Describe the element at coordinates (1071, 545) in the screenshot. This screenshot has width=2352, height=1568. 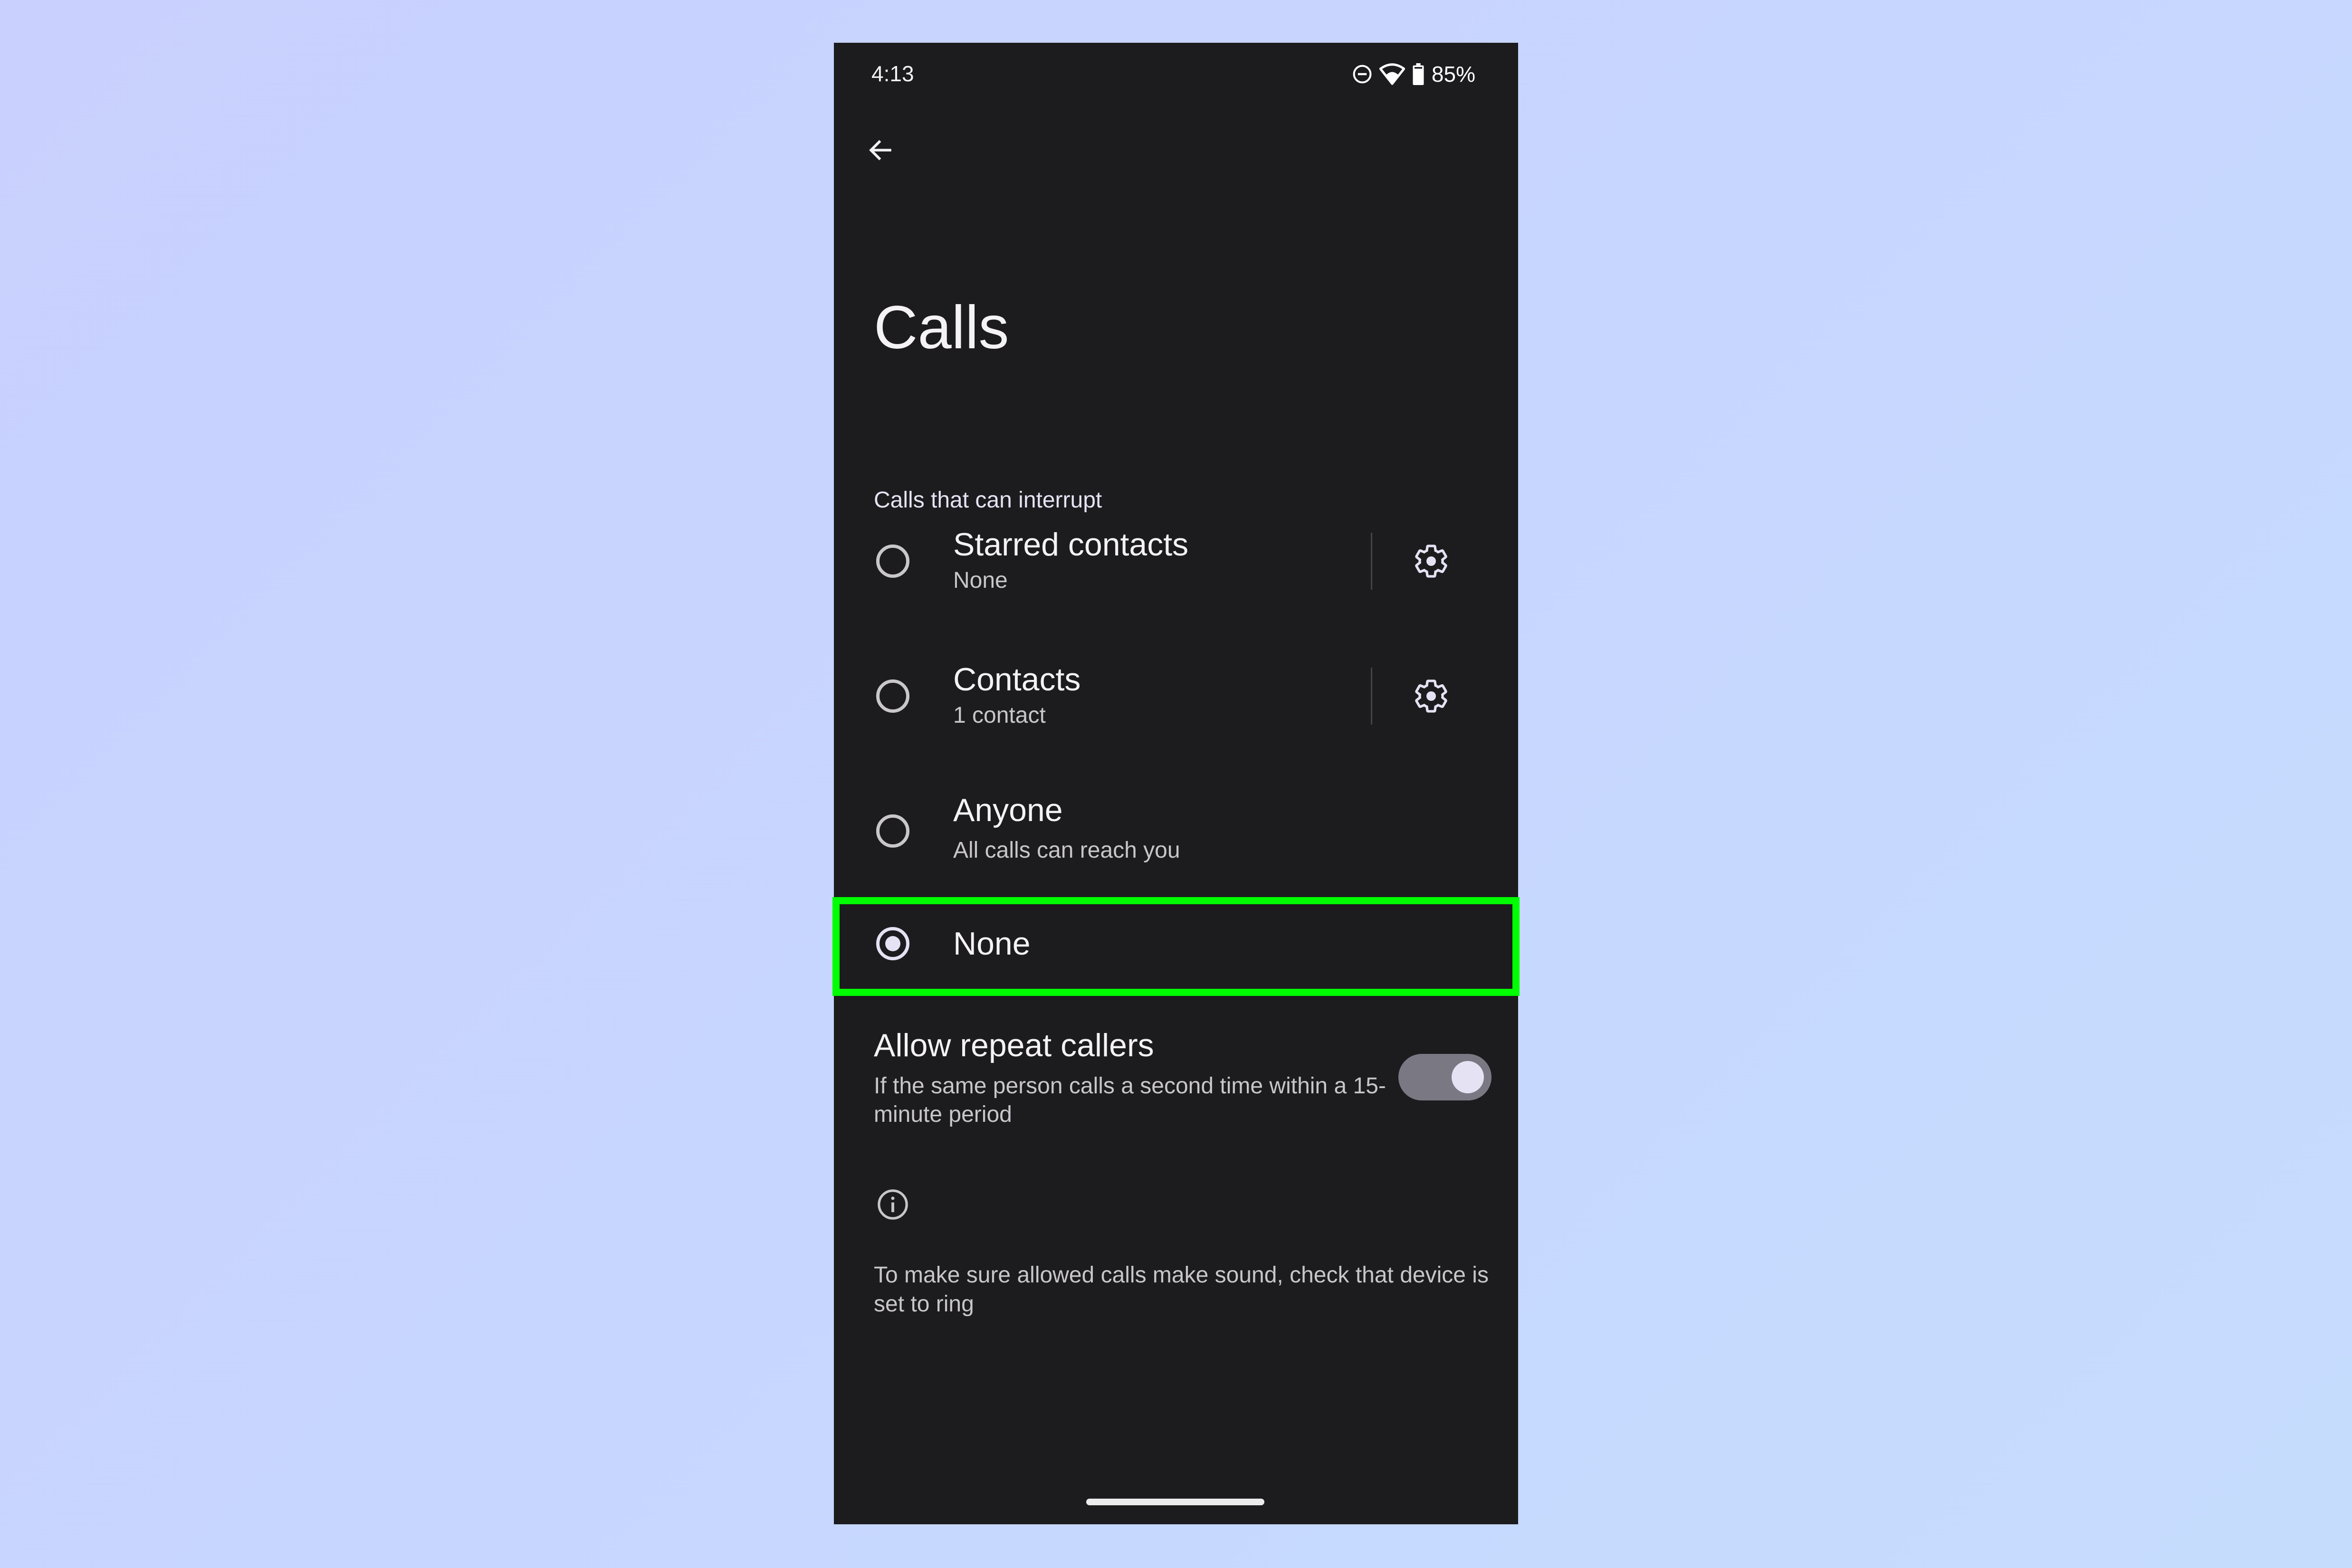
I see `option-title: Starred contacts` at that location.